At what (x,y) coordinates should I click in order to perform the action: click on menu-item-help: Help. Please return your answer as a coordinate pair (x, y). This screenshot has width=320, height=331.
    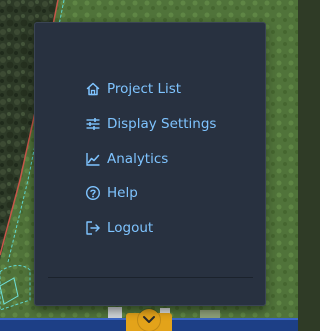
    Looking at the image, I should click on (111, 193).